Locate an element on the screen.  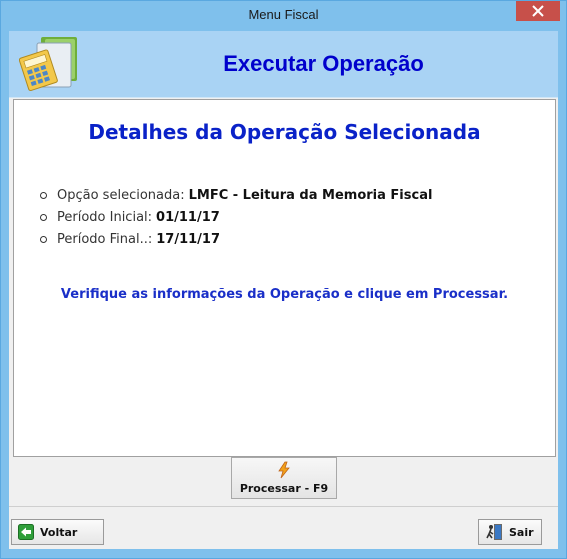
close-button is located at coordinates (538, 11).